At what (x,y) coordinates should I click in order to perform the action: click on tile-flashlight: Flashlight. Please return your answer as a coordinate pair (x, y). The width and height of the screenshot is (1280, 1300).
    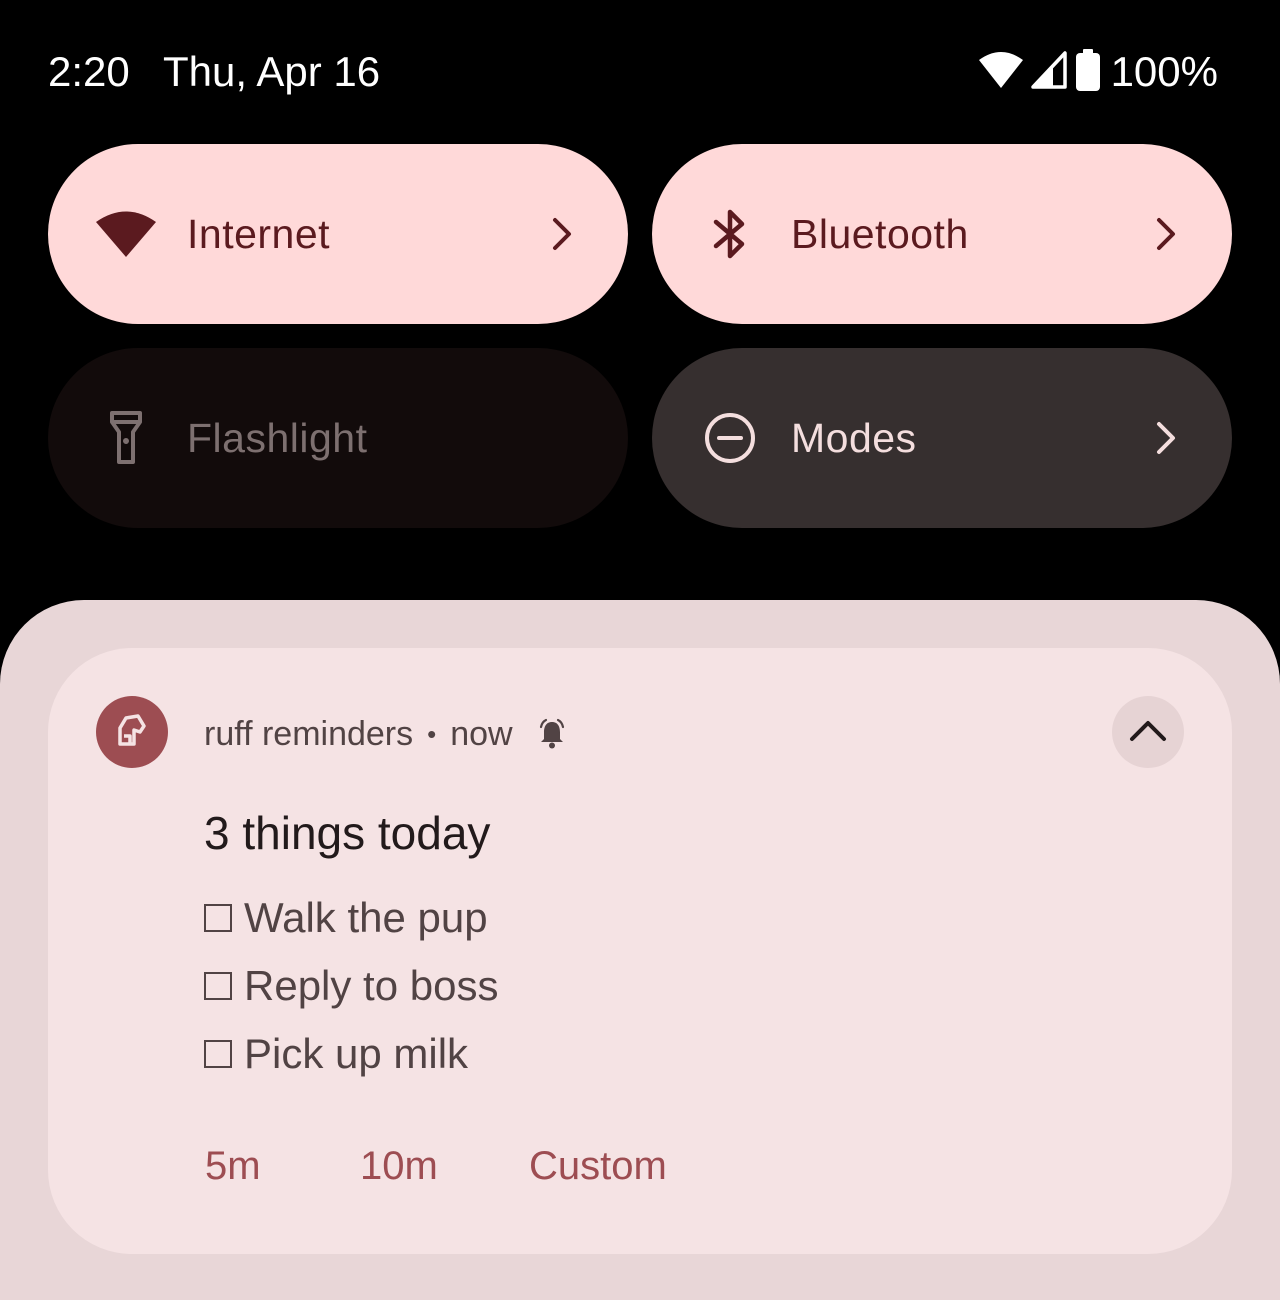
    Looking at the image, I should click on (338, 438).